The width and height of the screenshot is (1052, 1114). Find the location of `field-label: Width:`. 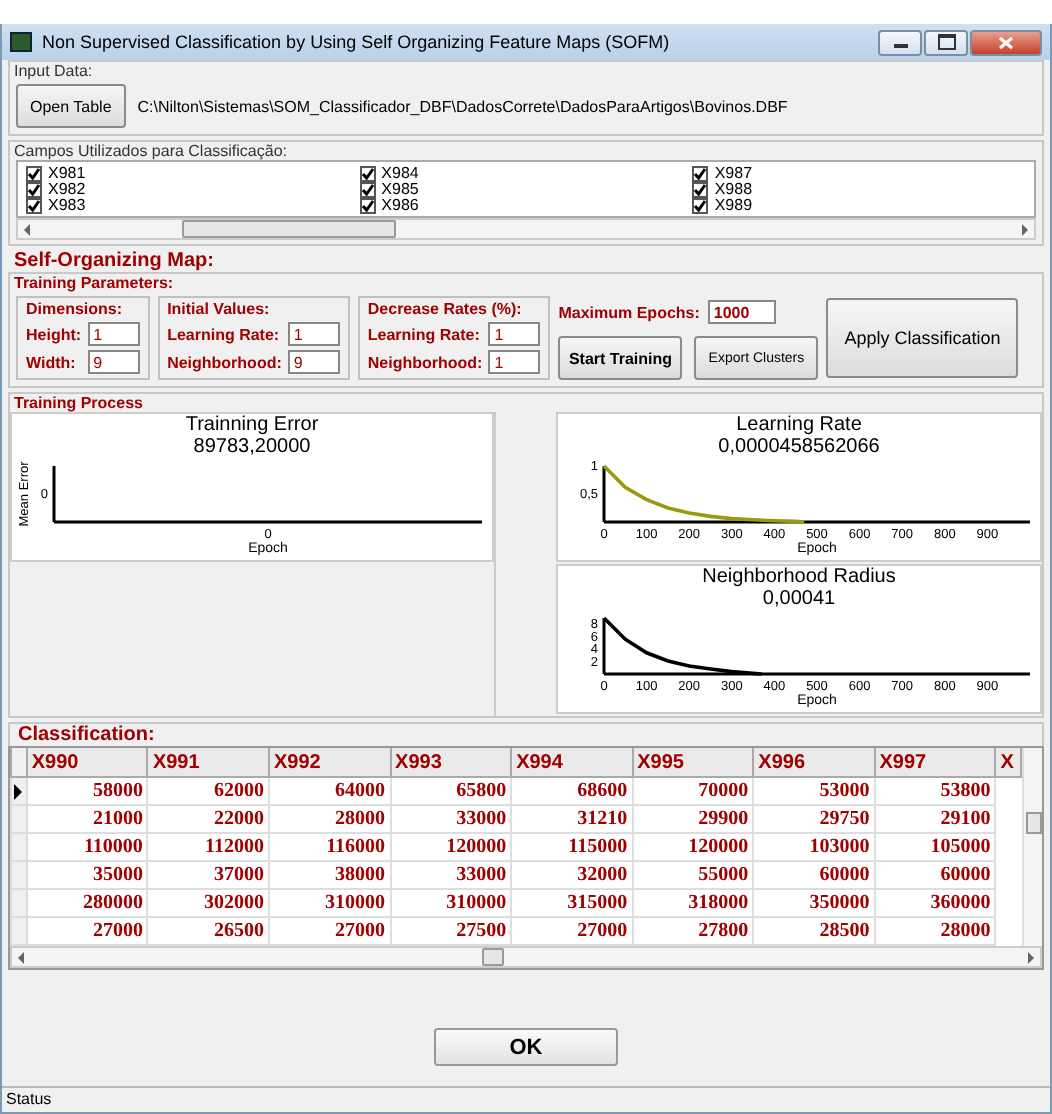

field-label: Width: is located at coordinates (51, 362).